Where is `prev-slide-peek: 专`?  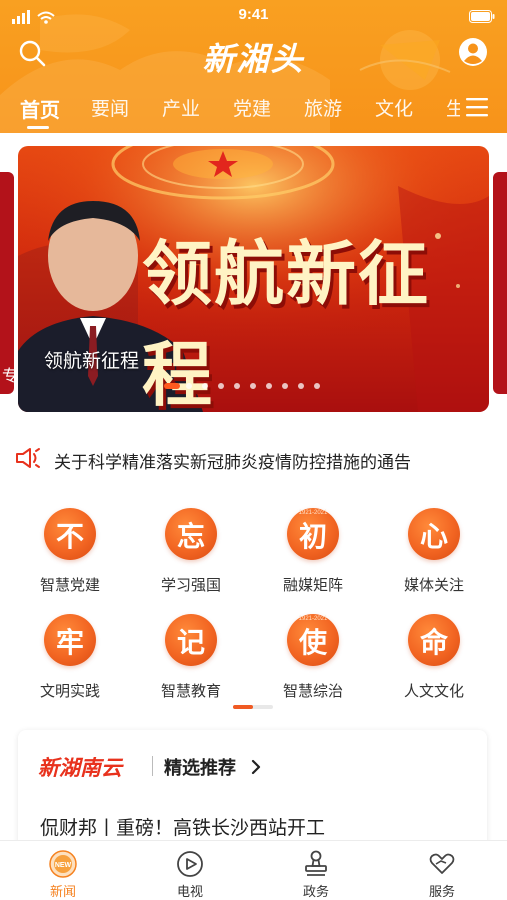
prev-slide-peek: 专 is located at coordinates (9, 283).